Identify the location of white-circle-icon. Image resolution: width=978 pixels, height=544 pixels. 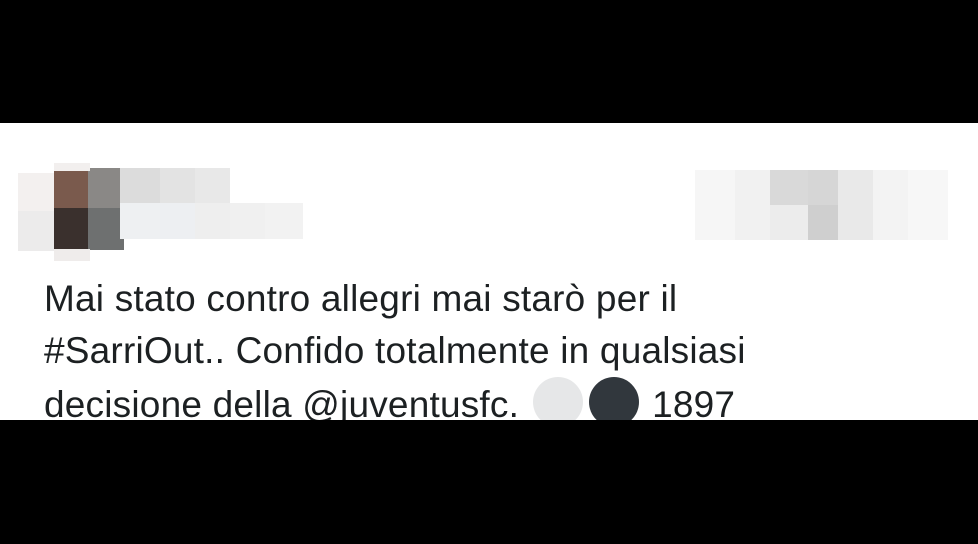
(557, 398).